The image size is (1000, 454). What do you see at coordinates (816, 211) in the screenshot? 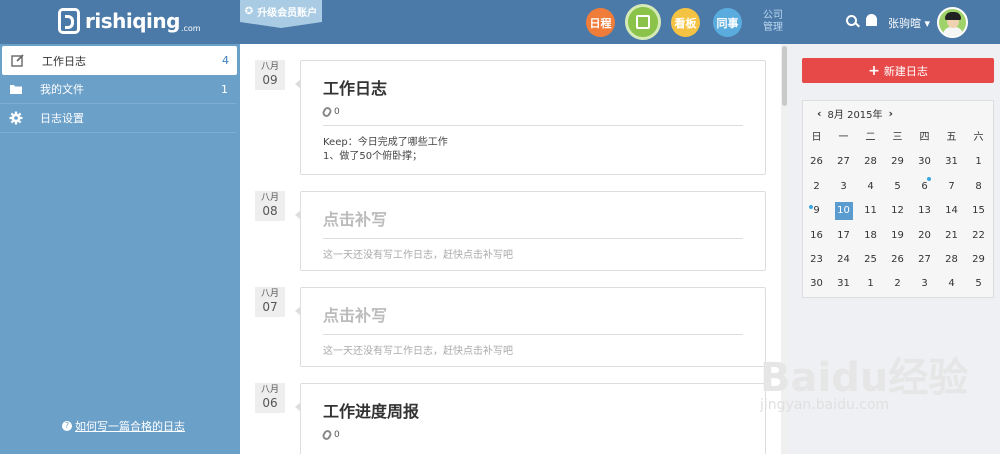
I see `calendar-day: 9` at bounding box center [816, 211].